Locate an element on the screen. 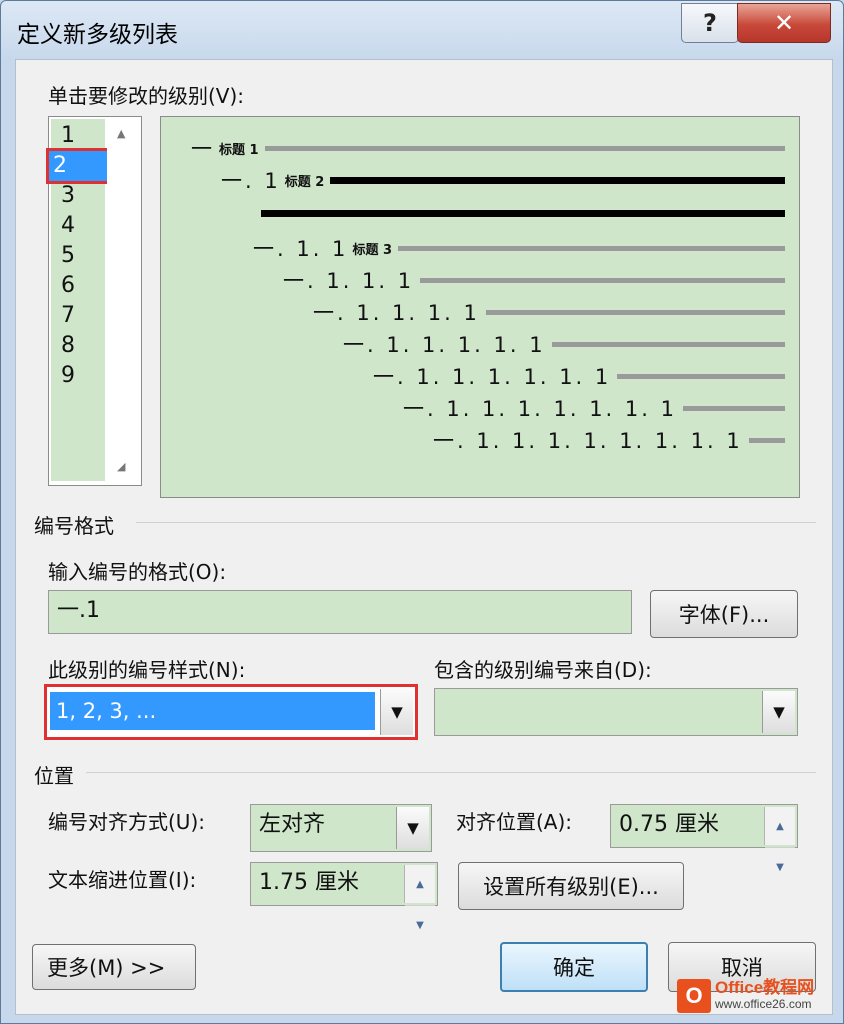 This screenshot has height=1024, width=844. preview-line-9: 一. 1. 1. 1. 1. 1. 1. 1. 1 is located at coordinates (609, 440).